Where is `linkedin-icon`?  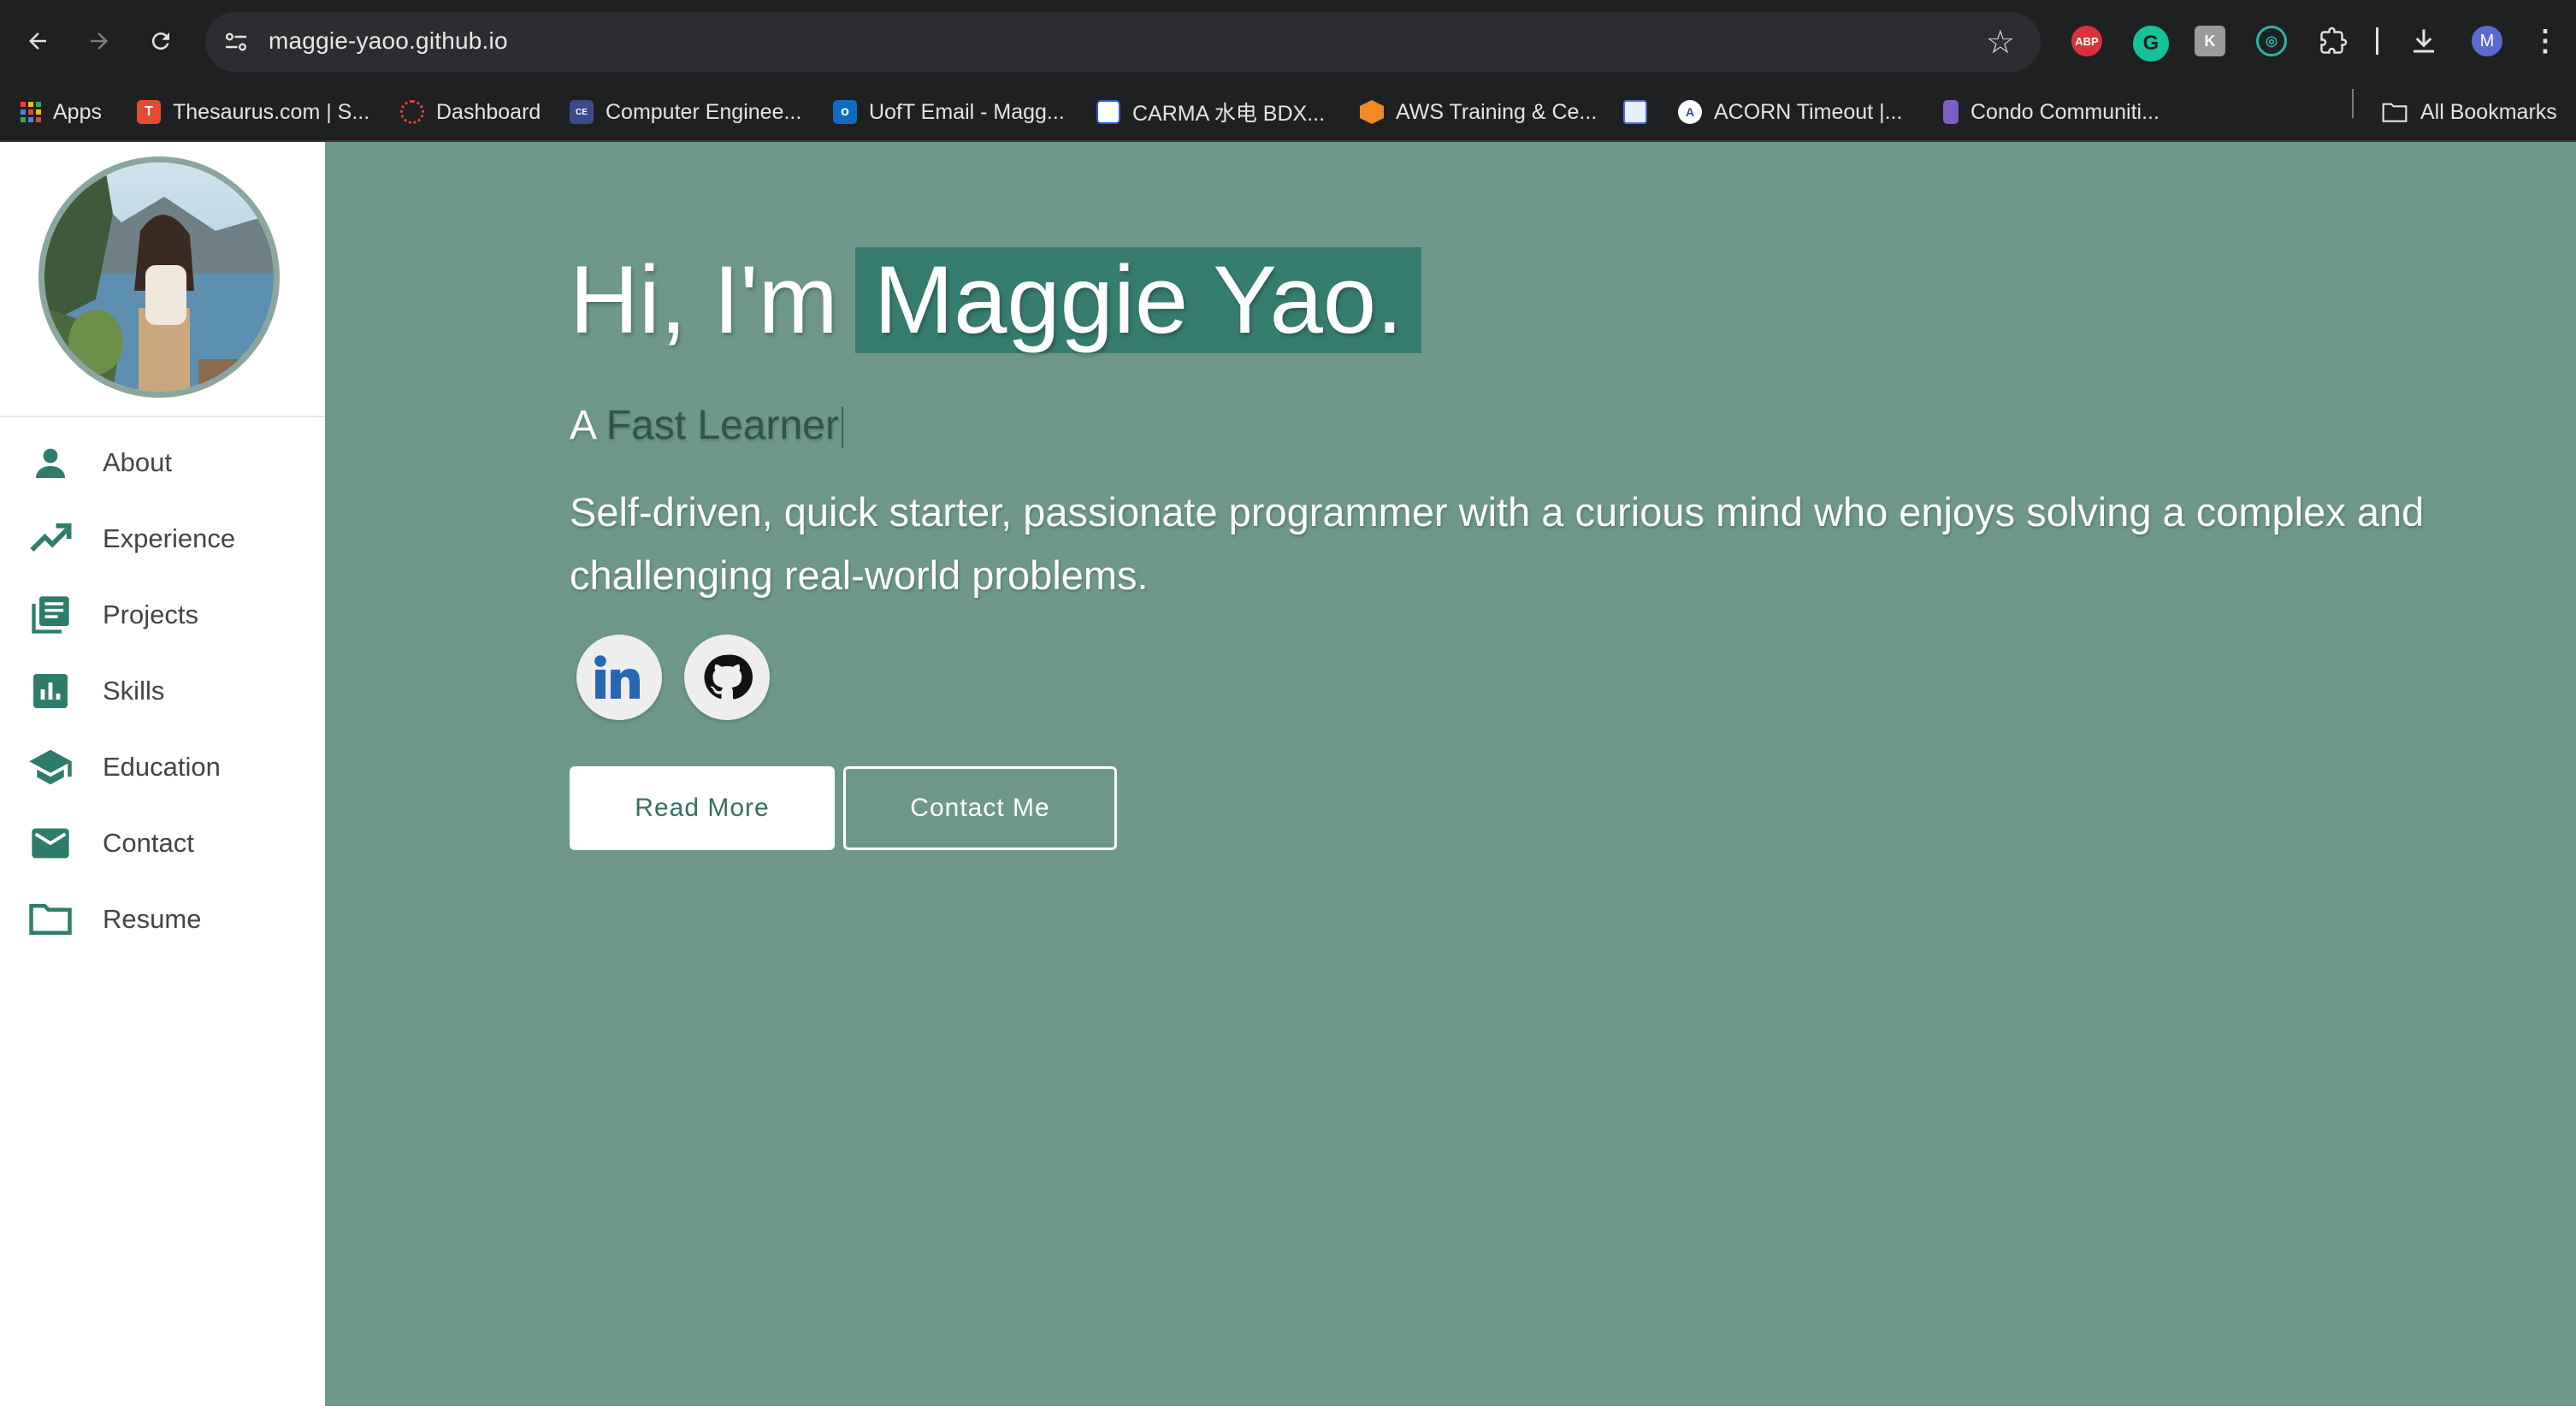
linkedin-icon is located at coordinates (617, 677).